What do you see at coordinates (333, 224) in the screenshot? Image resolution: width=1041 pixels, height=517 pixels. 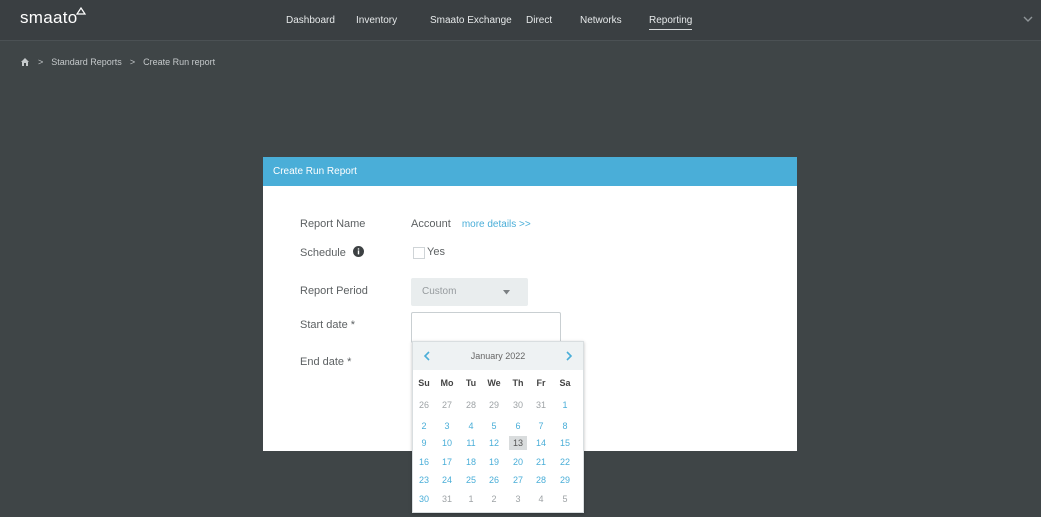 I see `report-name-label: Report Name` at bounding box center [333, 224].